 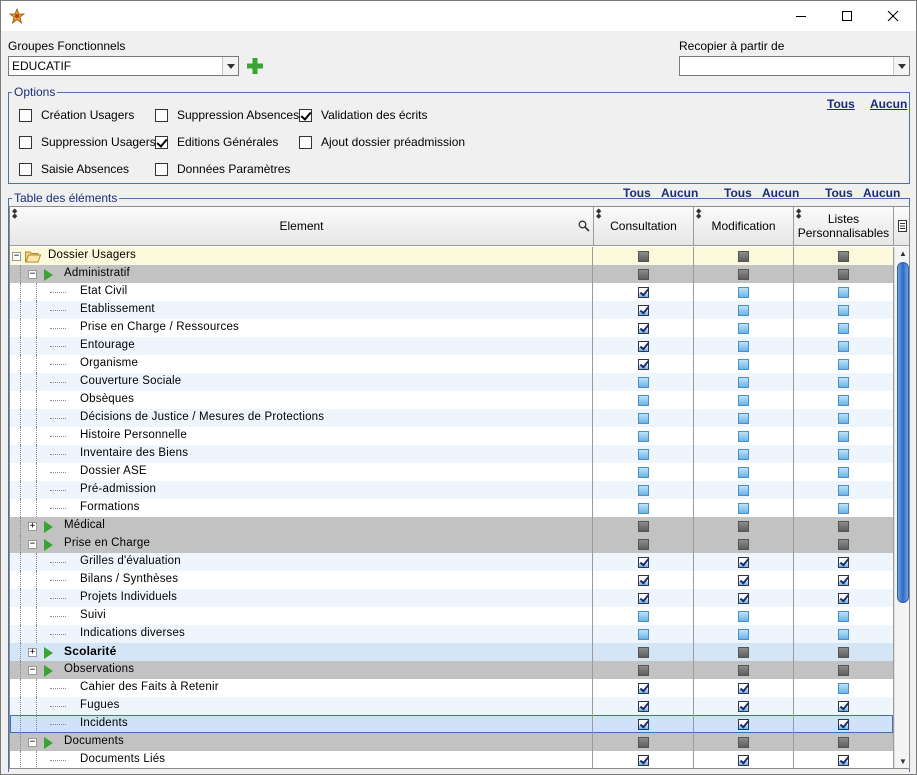 What do you see at coordinates (452, 346) in the screenshot?
I see `table-row: Entourage` at bounding box center [452, 346].